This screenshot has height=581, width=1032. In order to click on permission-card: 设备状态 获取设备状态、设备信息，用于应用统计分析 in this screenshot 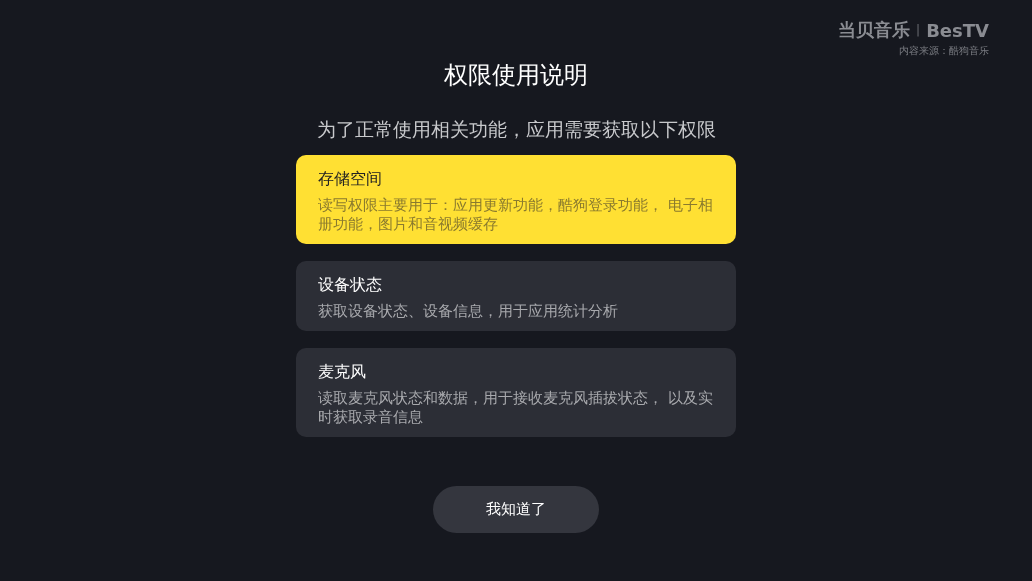, I will do `click(516, 296)`.